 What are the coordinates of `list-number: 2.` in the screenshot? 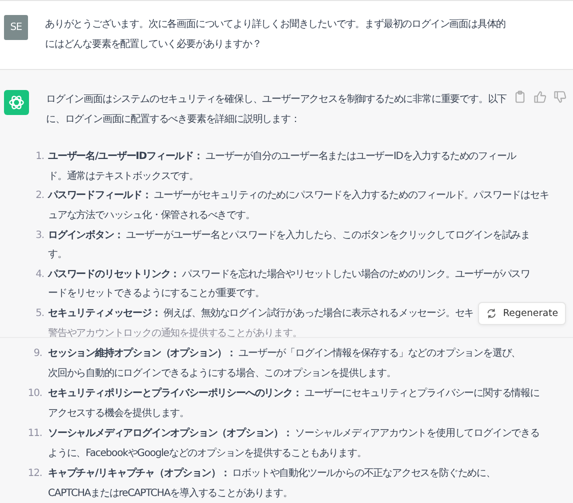 It's located at (39, 196).